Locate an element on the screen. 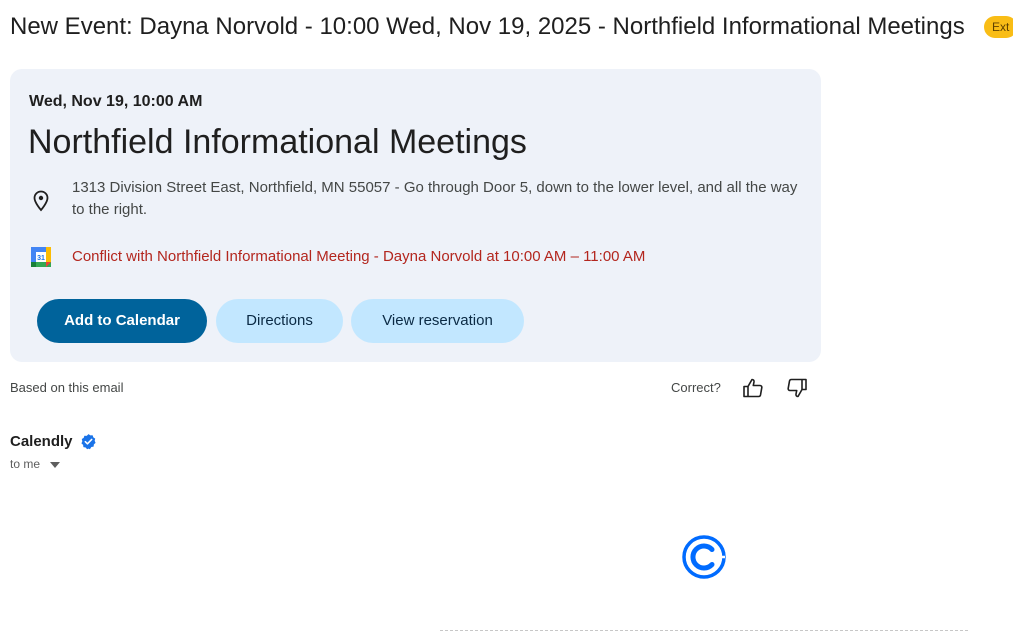 This screenshot has width=1013, height=632. content-divider is located at coordinates (704, 630).